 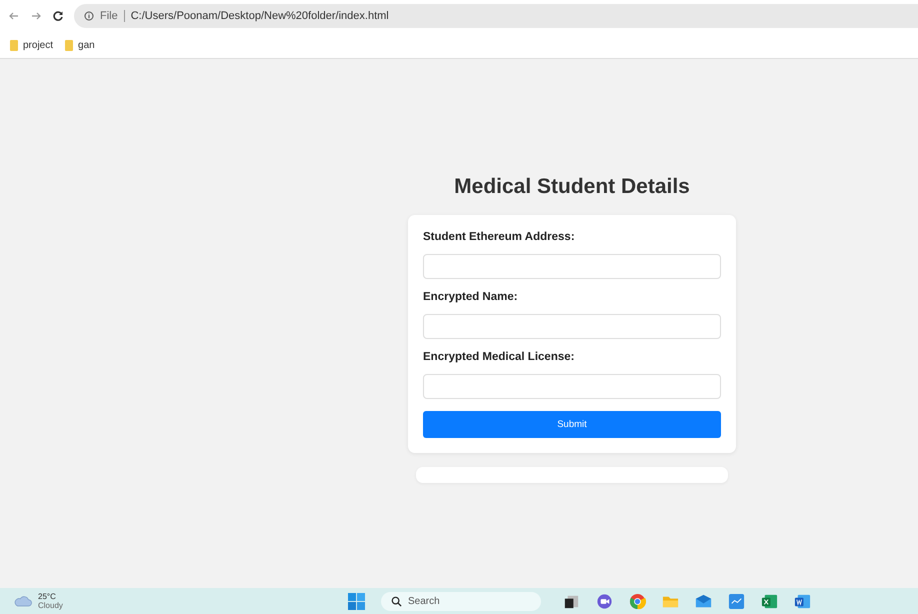 I want to click on forward-icon, so click(x=36, y=16).